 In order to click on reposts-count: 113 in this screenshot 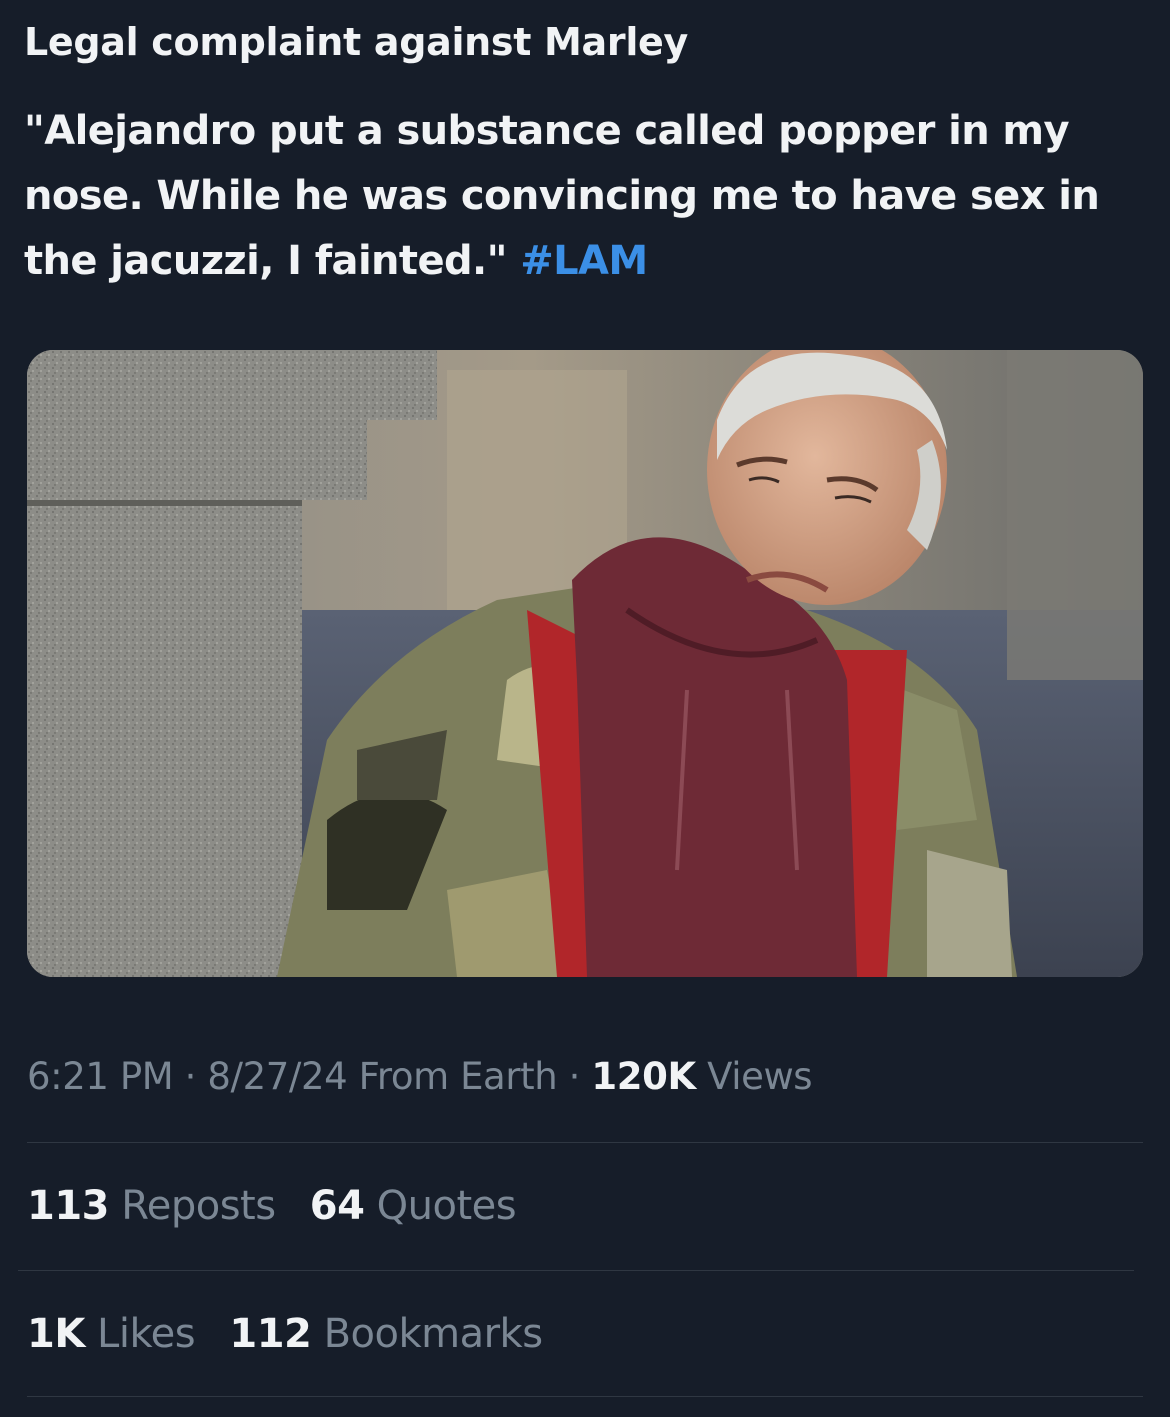, I will do `click(68, 1206)`.